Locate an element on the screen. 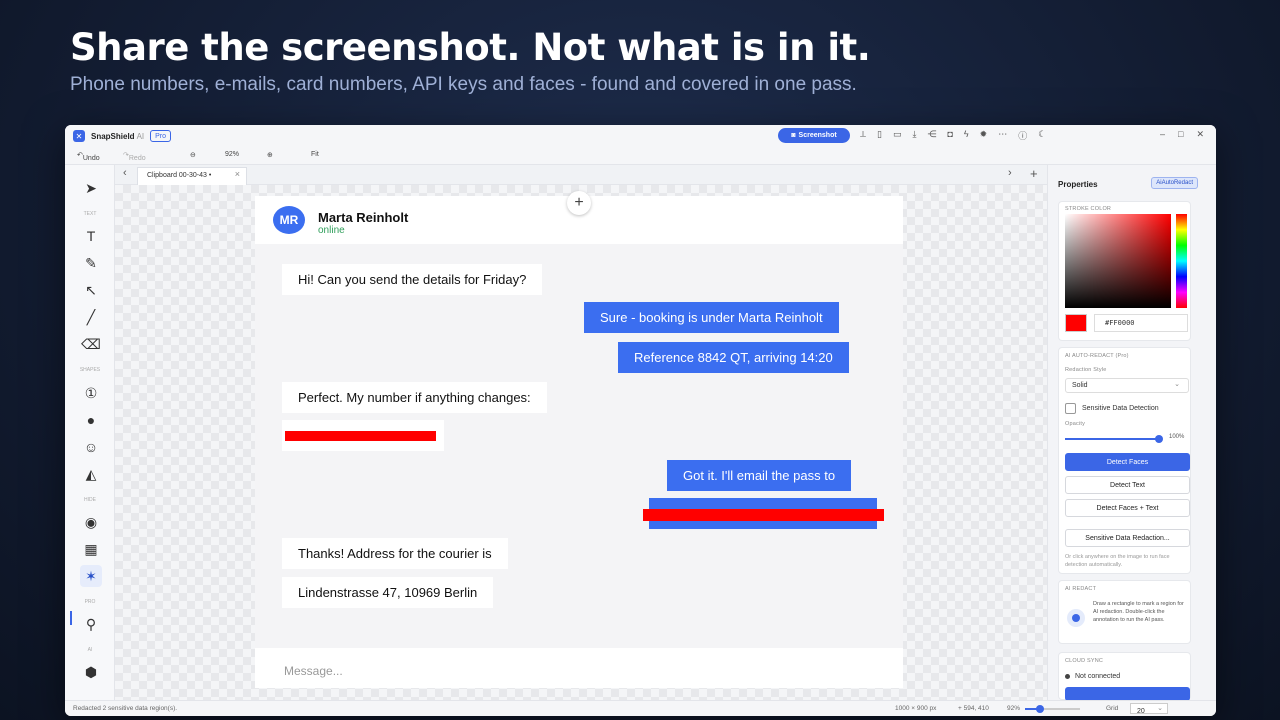 Image resolution: width=1280 pixels, height=720 pixels. more-icon: ⋯ is located at coordinates (1002, 135).